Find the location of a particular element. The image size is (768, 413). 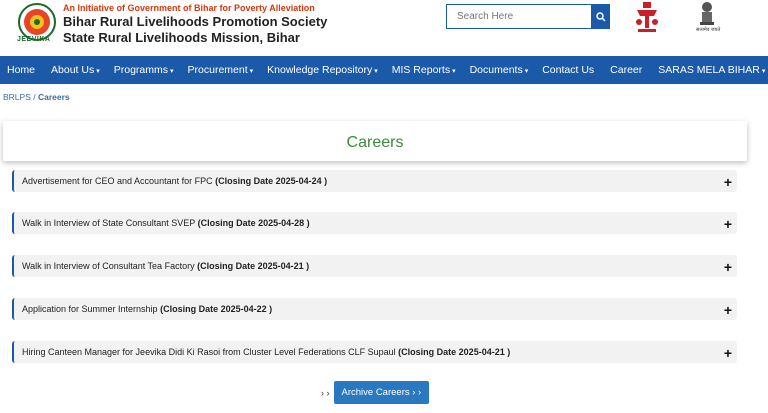

nav-contact-us: Contact Us is located at coordinates (569, 70).